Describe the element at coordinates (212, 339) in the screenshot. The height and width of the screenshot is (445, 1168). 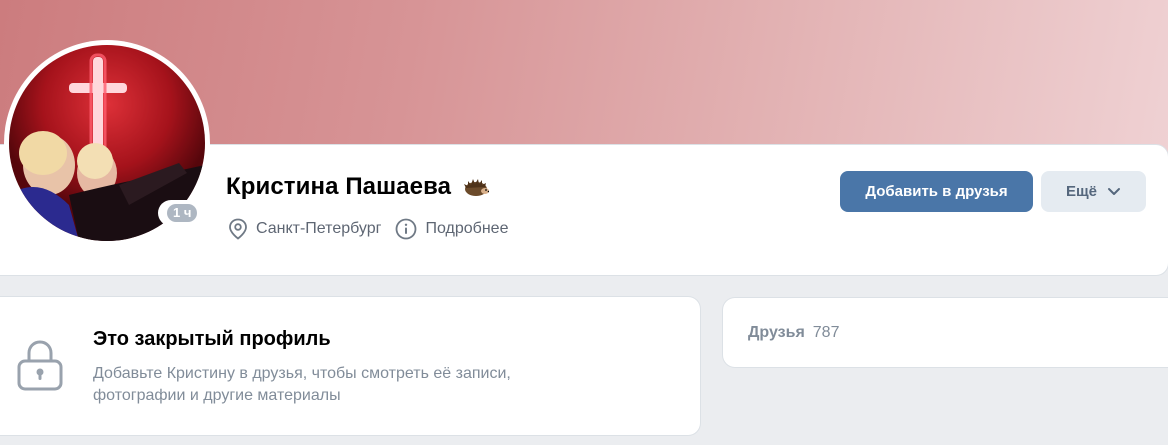
I see `closed-profile-title: Это закрытый профиль` at that location.